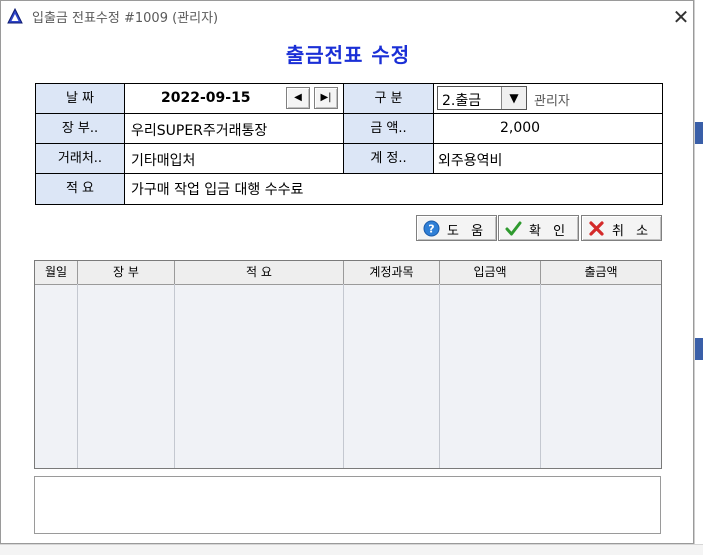 This screenshot has width=703, height=555. What do you see at coordinates (326, 98) in the screenshot?
I see `next-date-button: ▶|` at bounding box center [326, 98].